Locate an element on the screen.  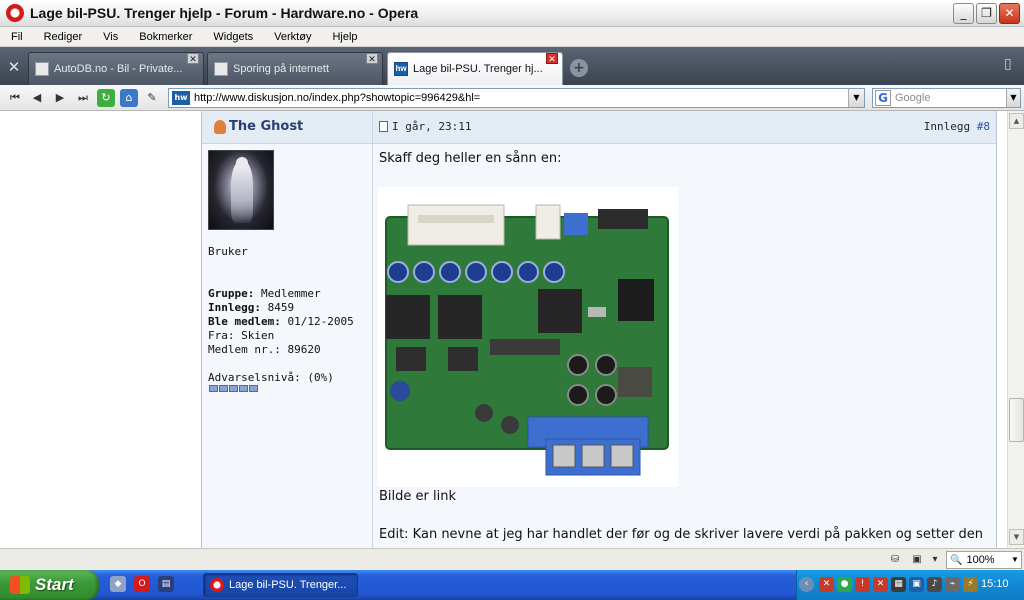
site-favicon-icon: hw is located at coordinates (181, 98).